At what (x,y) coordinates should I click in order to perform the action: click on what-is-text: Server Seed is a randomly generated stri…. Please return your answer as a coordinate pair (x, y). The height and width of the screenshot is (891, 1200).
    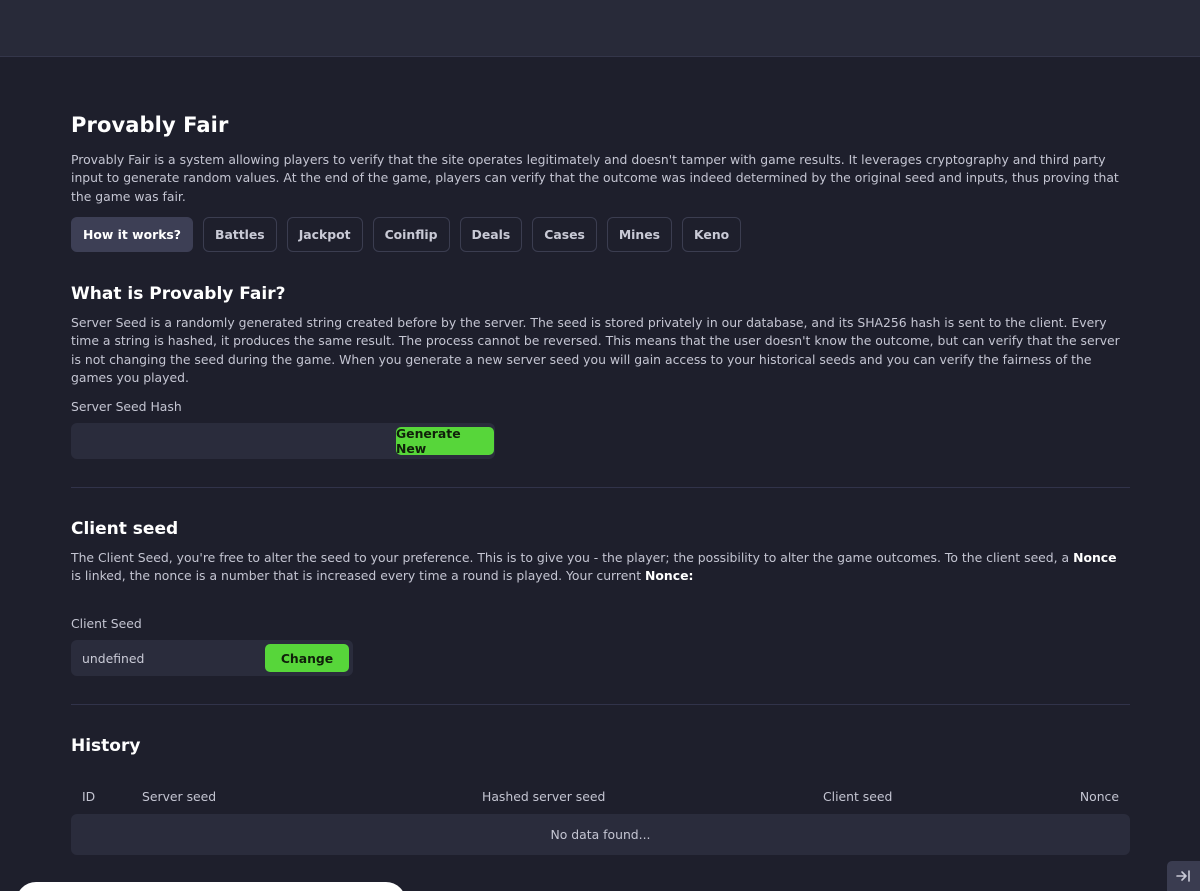
    Looking at the image, I should click on (595, 350).